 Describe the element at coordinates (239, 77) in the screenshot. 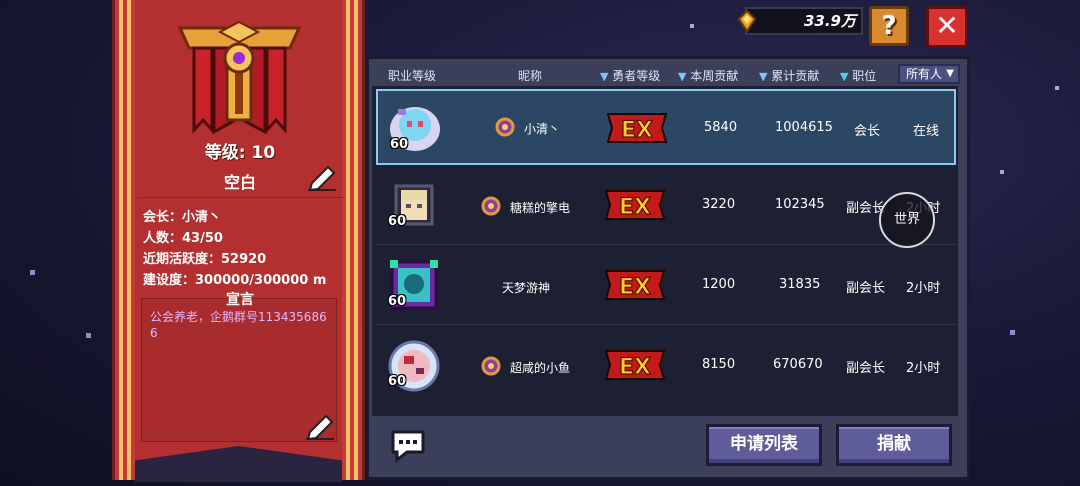

I see `guild-emblem-icon` at that location.